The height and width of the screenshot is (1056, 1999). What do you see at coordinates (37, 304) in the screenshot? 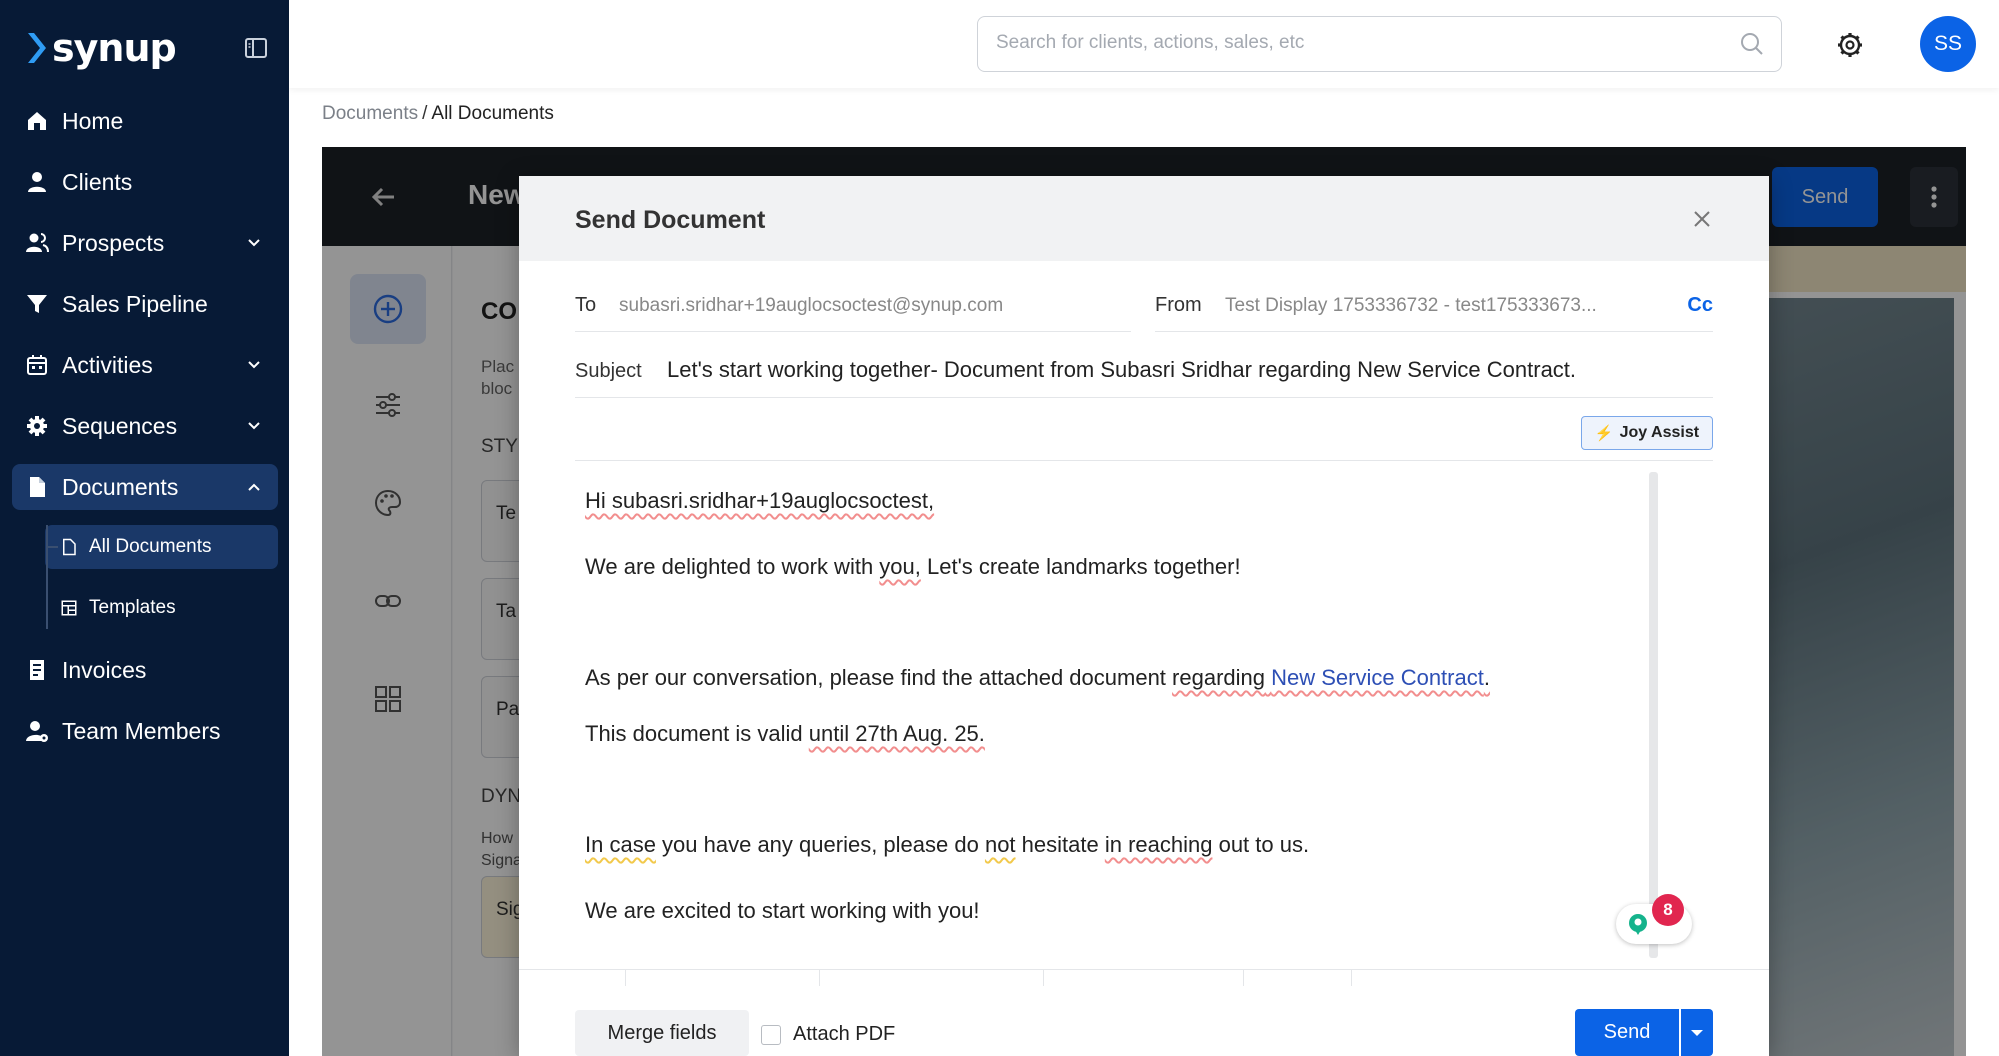
I see `funnel-icon` at bounding box center [37, 304].